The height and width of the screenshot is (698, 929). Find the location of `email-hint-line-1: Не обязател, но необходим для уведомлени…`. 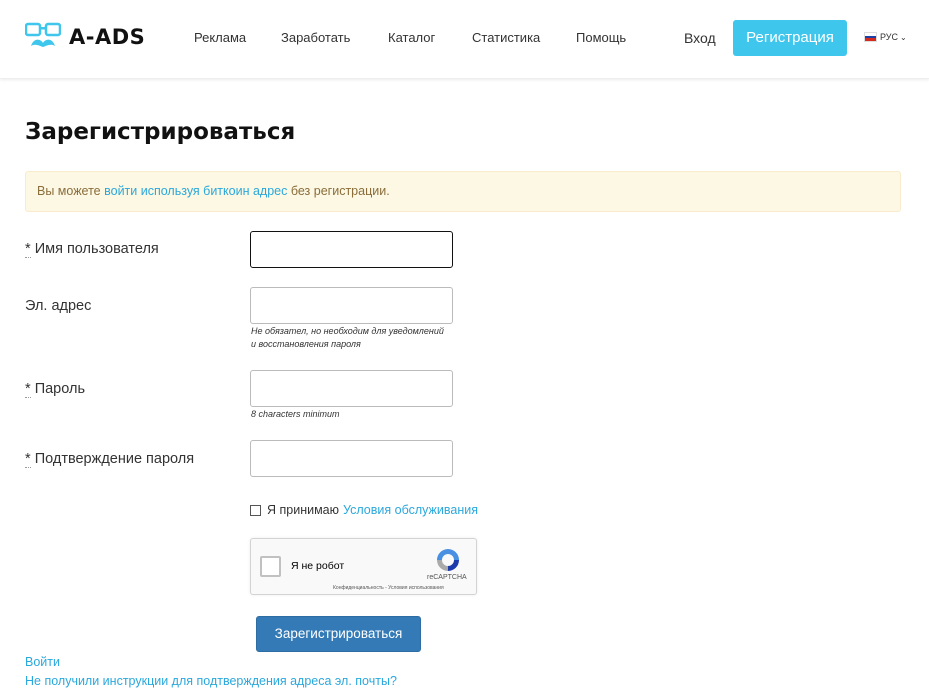

email-hint-line-1: Не обязател, но необходим для уведомлени… is located at coordinates (347, 331).